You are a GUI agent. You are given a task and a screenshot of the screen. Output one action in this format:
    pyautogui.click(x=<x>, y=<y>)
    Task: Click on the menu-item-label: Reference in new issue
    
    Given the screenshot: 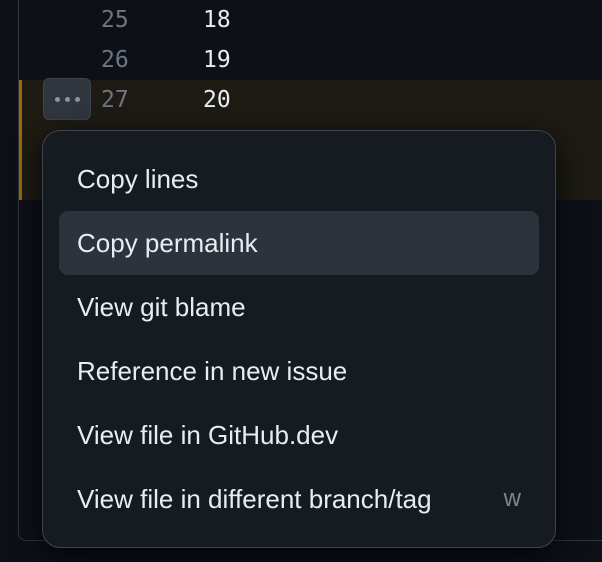 What is the action you would take?
    pyautogui.click(x=212, y=370)
    